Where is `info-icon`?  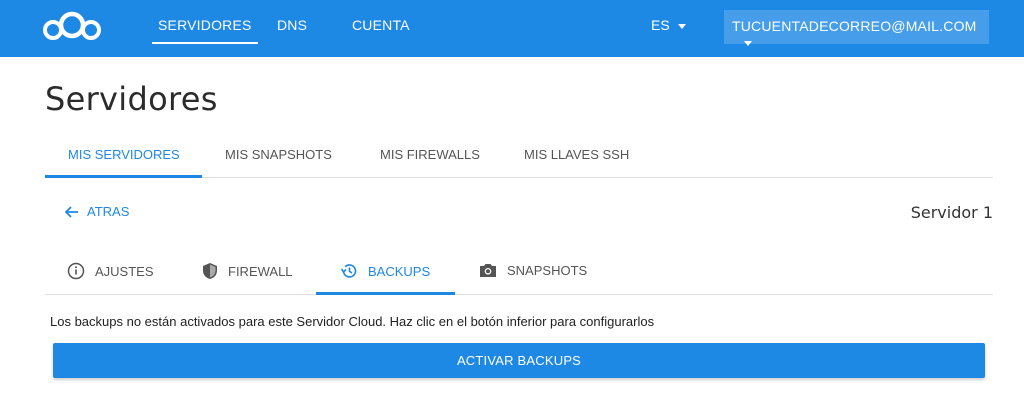
info-icon is located at coordinates (76, 271).